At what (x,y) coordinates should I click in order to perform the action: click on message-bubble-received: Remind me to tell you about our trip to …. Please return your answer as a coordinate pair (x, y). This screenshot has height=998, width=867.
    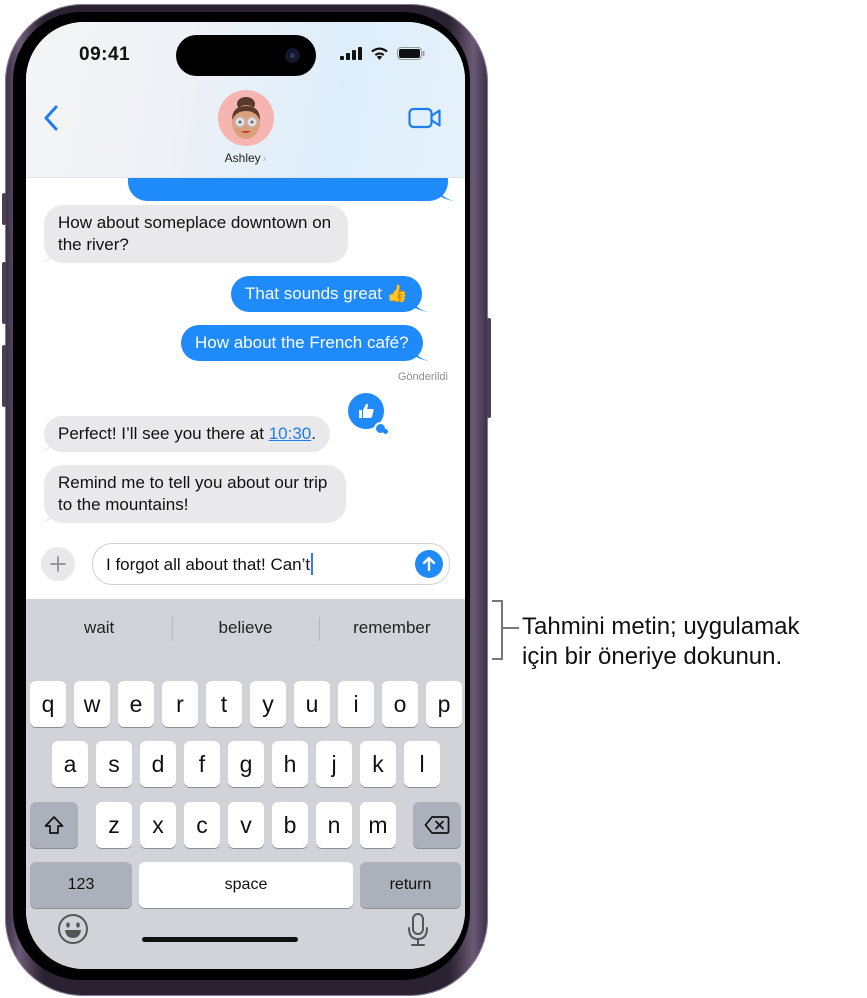
    Looking at the image, I should click on (192, 494).